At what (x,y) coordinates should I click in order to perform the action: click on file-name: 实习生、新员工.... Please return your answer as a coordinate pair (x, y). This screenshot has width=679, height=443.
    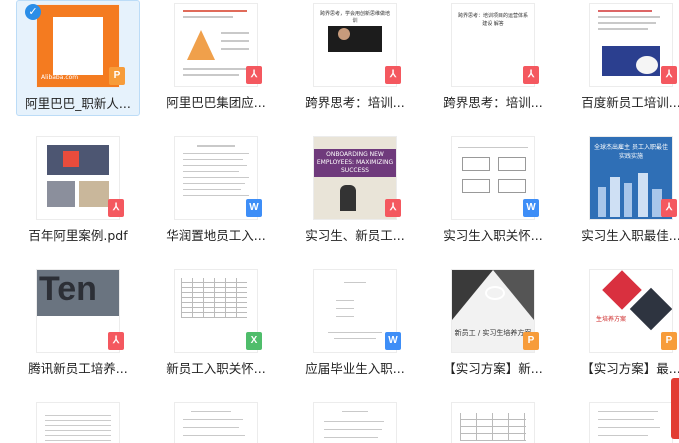
    Looking at the image, I should click on (355, 234).